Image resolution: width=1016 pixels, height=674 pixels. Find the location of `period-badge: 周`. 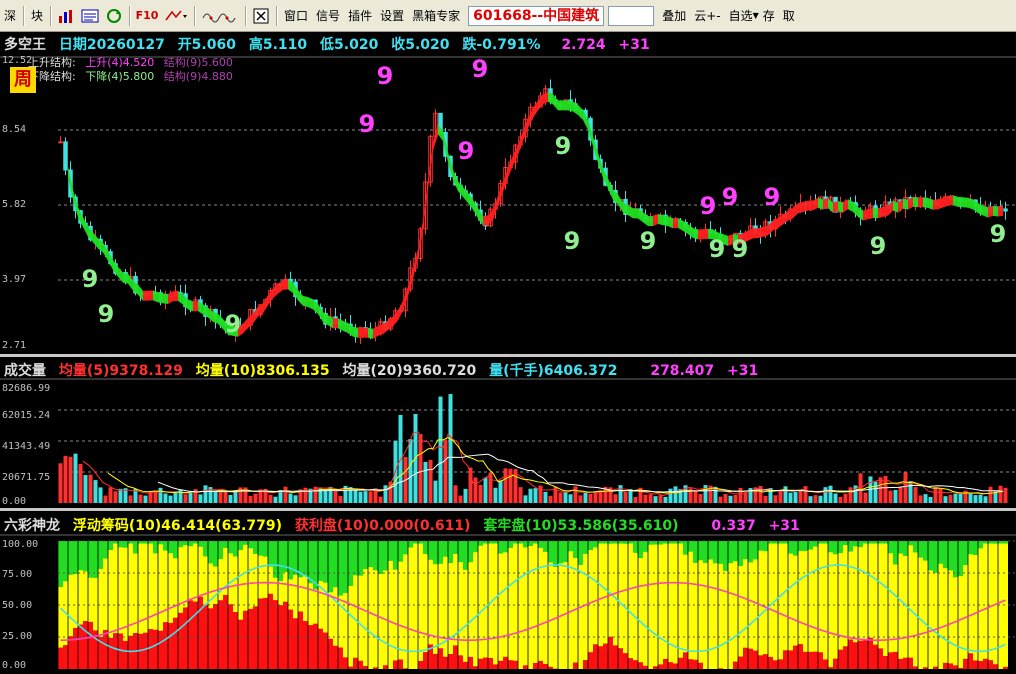

period-badge: 周 is located at coordinates (23, 80).